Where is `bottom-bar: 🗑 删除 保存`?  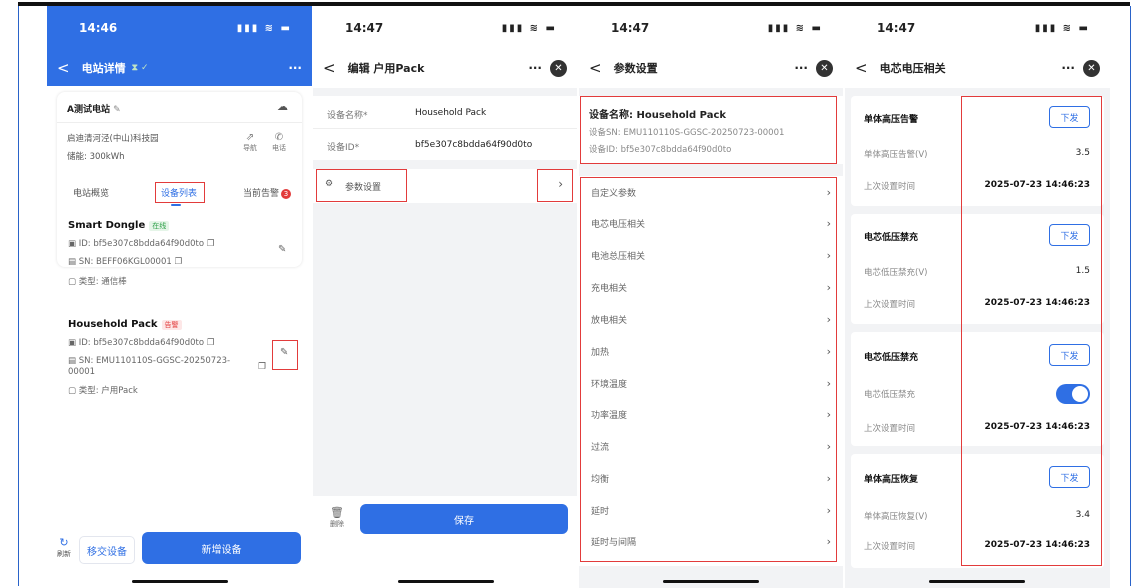 bottom-bar: 🗑 删除 保存 is located at coordinates (445, 542).